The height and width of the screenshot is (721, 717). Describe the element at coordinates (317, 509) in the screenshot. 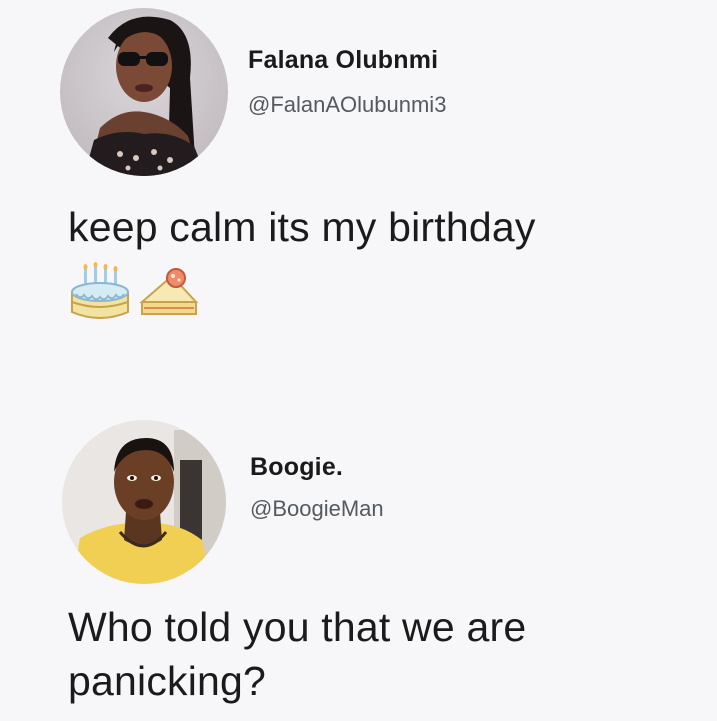

I see `user-handle: @BoogieMan` at that location.